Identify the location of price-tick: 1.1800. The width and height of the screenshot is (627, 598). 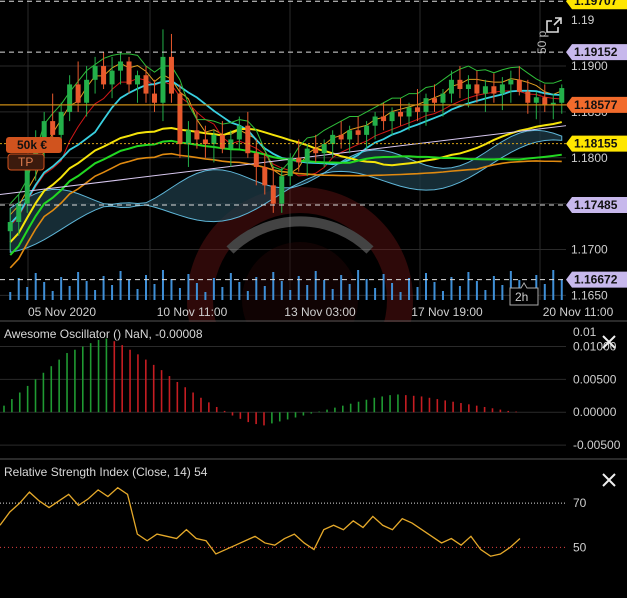
(589, 158).